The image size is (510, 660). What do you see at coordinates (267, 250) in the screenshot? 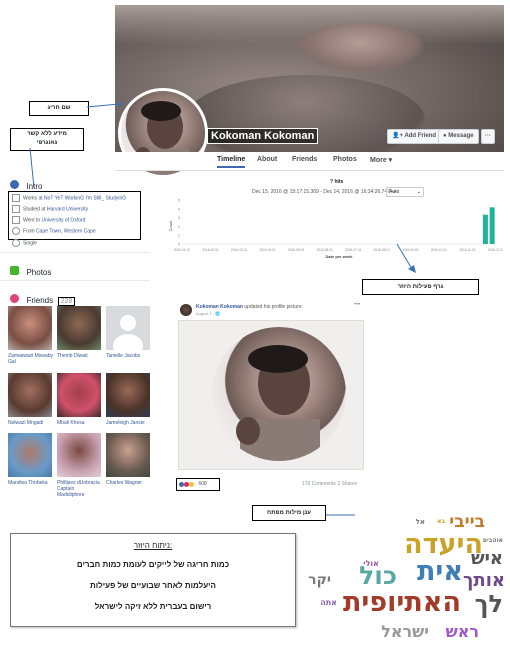
I see `x-tick-label: 2016-04-01` at bounding box center [267, 250].